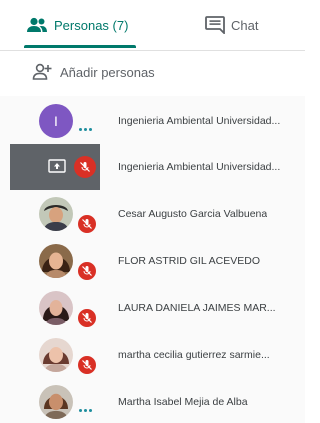 This screenshot has width=320, height=423. What do you see at coordinates (152, 25) in the screenshot?
I see `panel-tabs: Personas (7) Chat` at bounding box center [152, 25].